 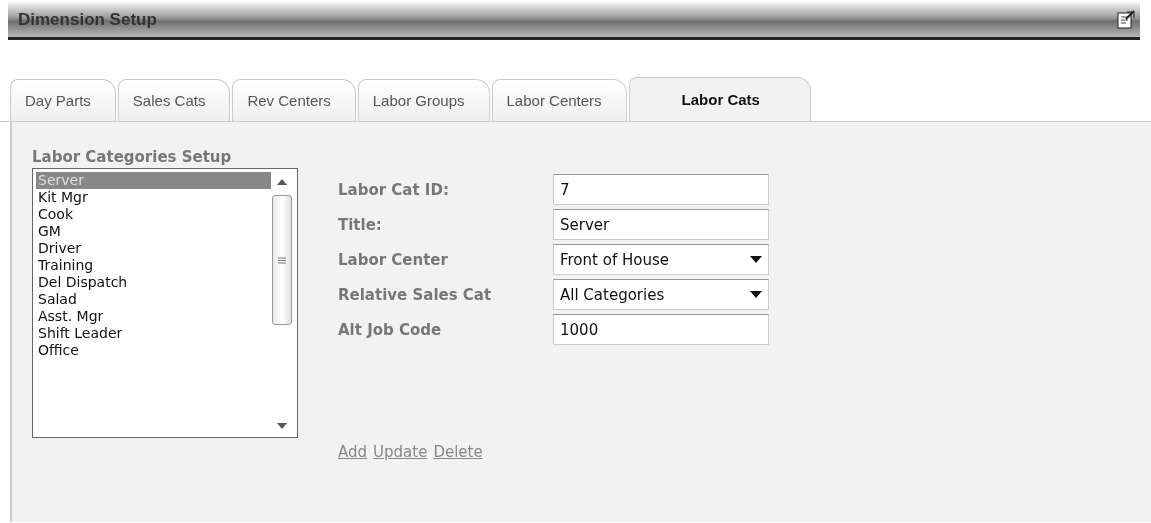 I want to click on tab: Rev Centers, so click(x=294, y=100).